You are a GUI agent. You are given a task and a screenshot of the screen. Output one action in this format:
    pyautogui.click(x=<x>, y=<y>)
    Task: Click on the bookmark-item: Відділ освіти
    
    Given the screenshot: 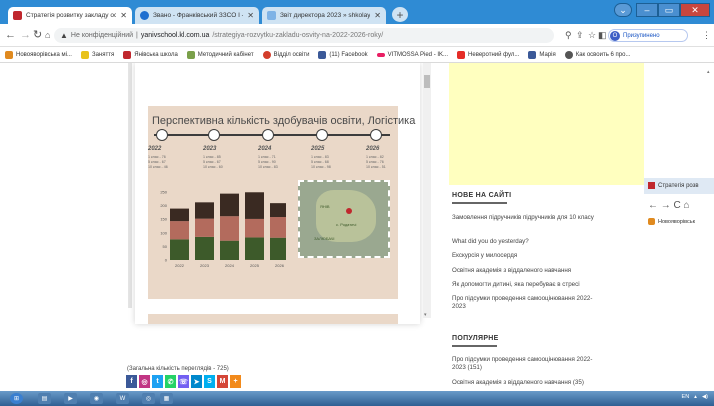 What is the action you would take?
    pyautogui.click(x=285, y=54)
    